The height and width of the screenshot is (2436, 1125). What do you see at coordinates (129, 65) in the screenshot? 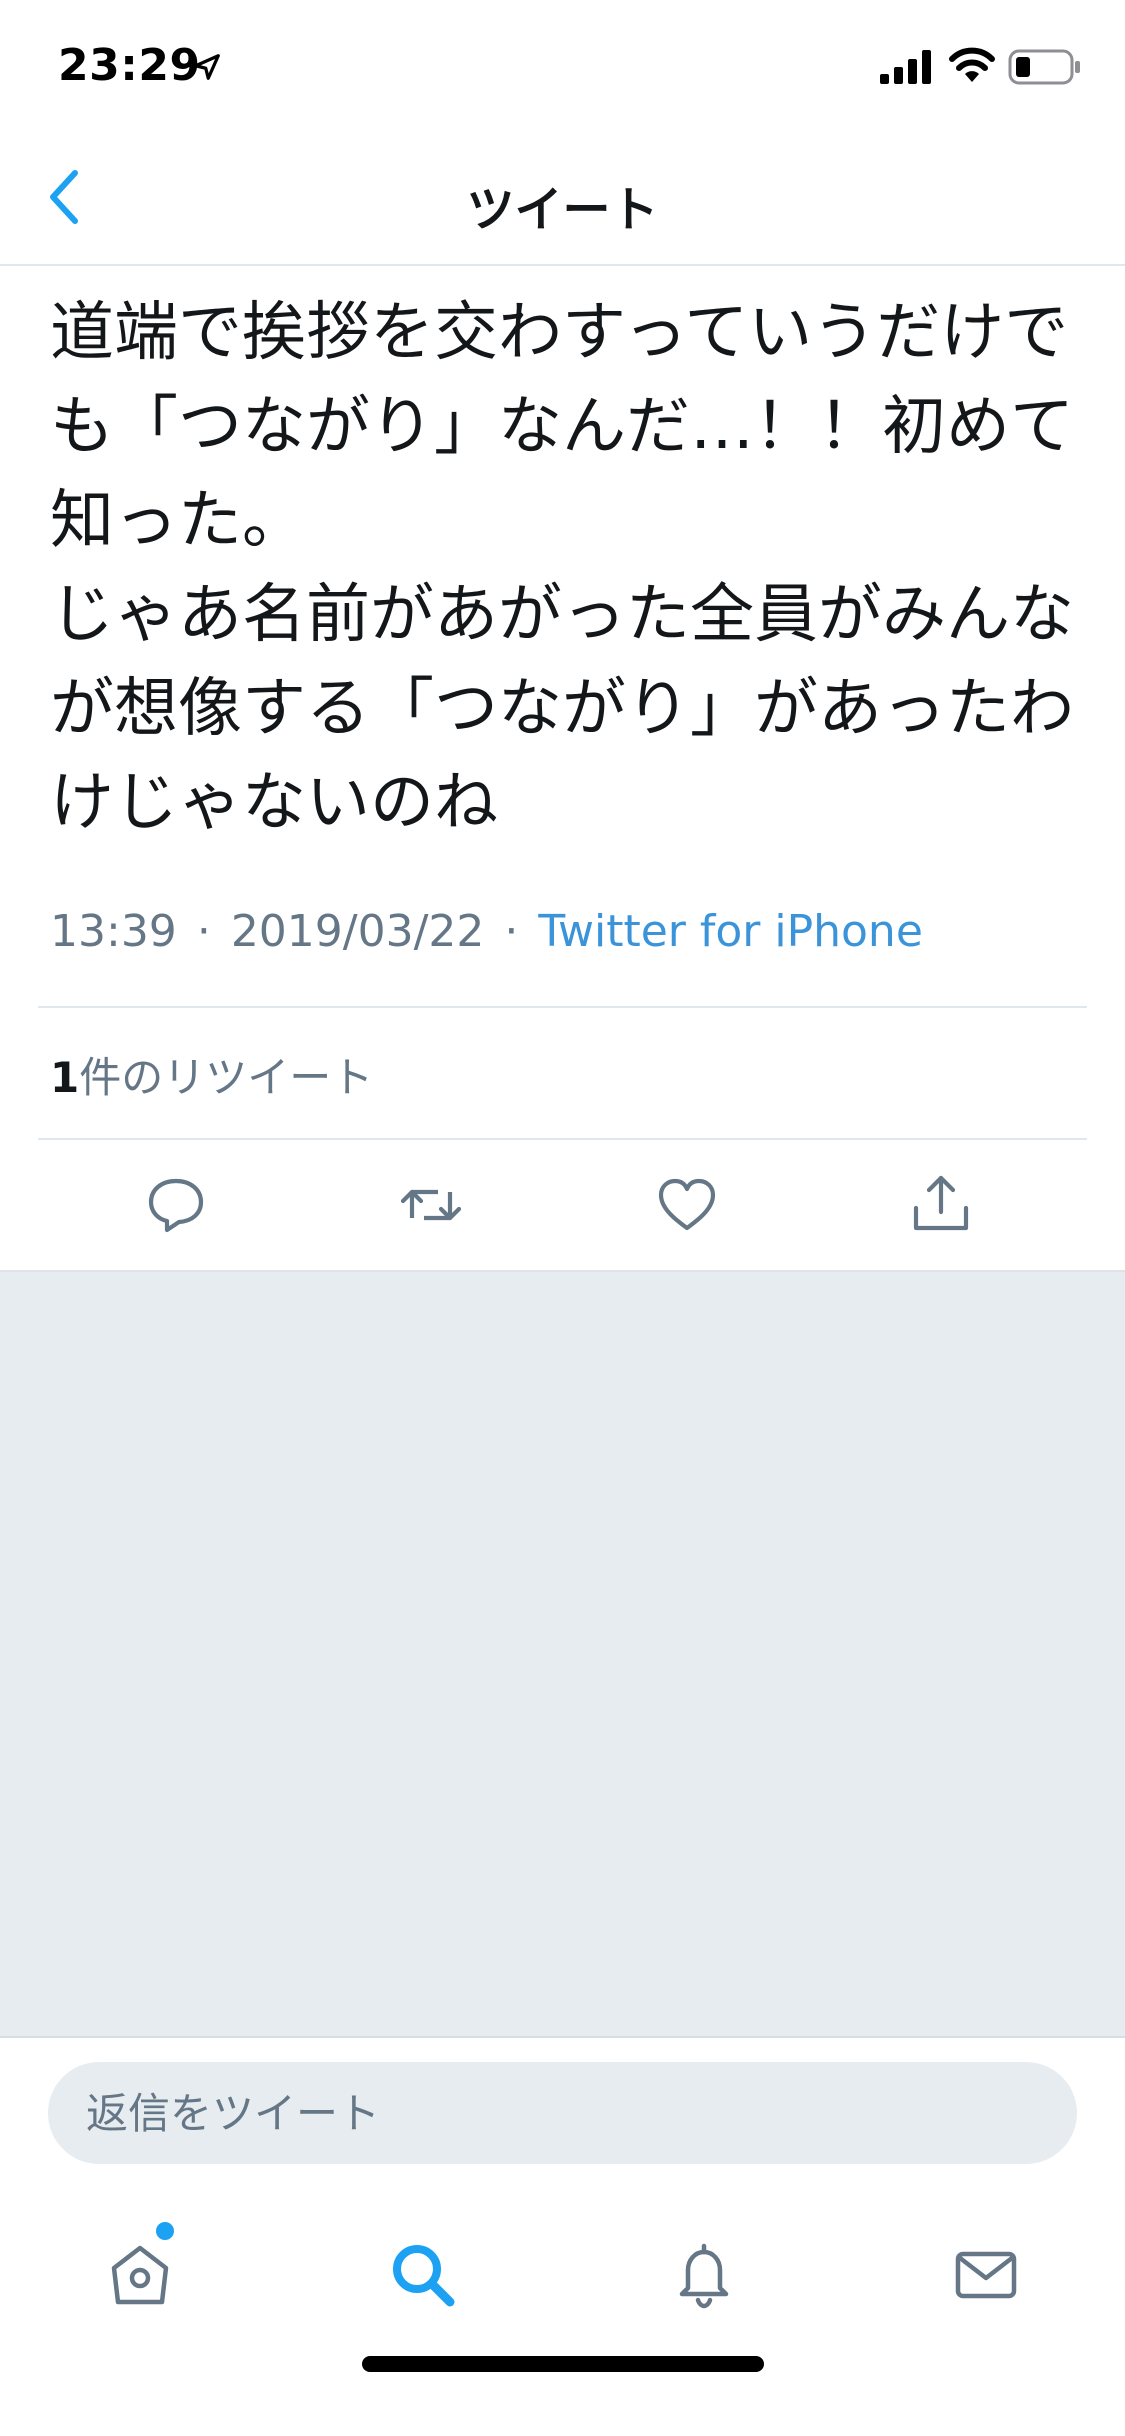
I see `status-time: 23:29` at bounding box center [129, 65].